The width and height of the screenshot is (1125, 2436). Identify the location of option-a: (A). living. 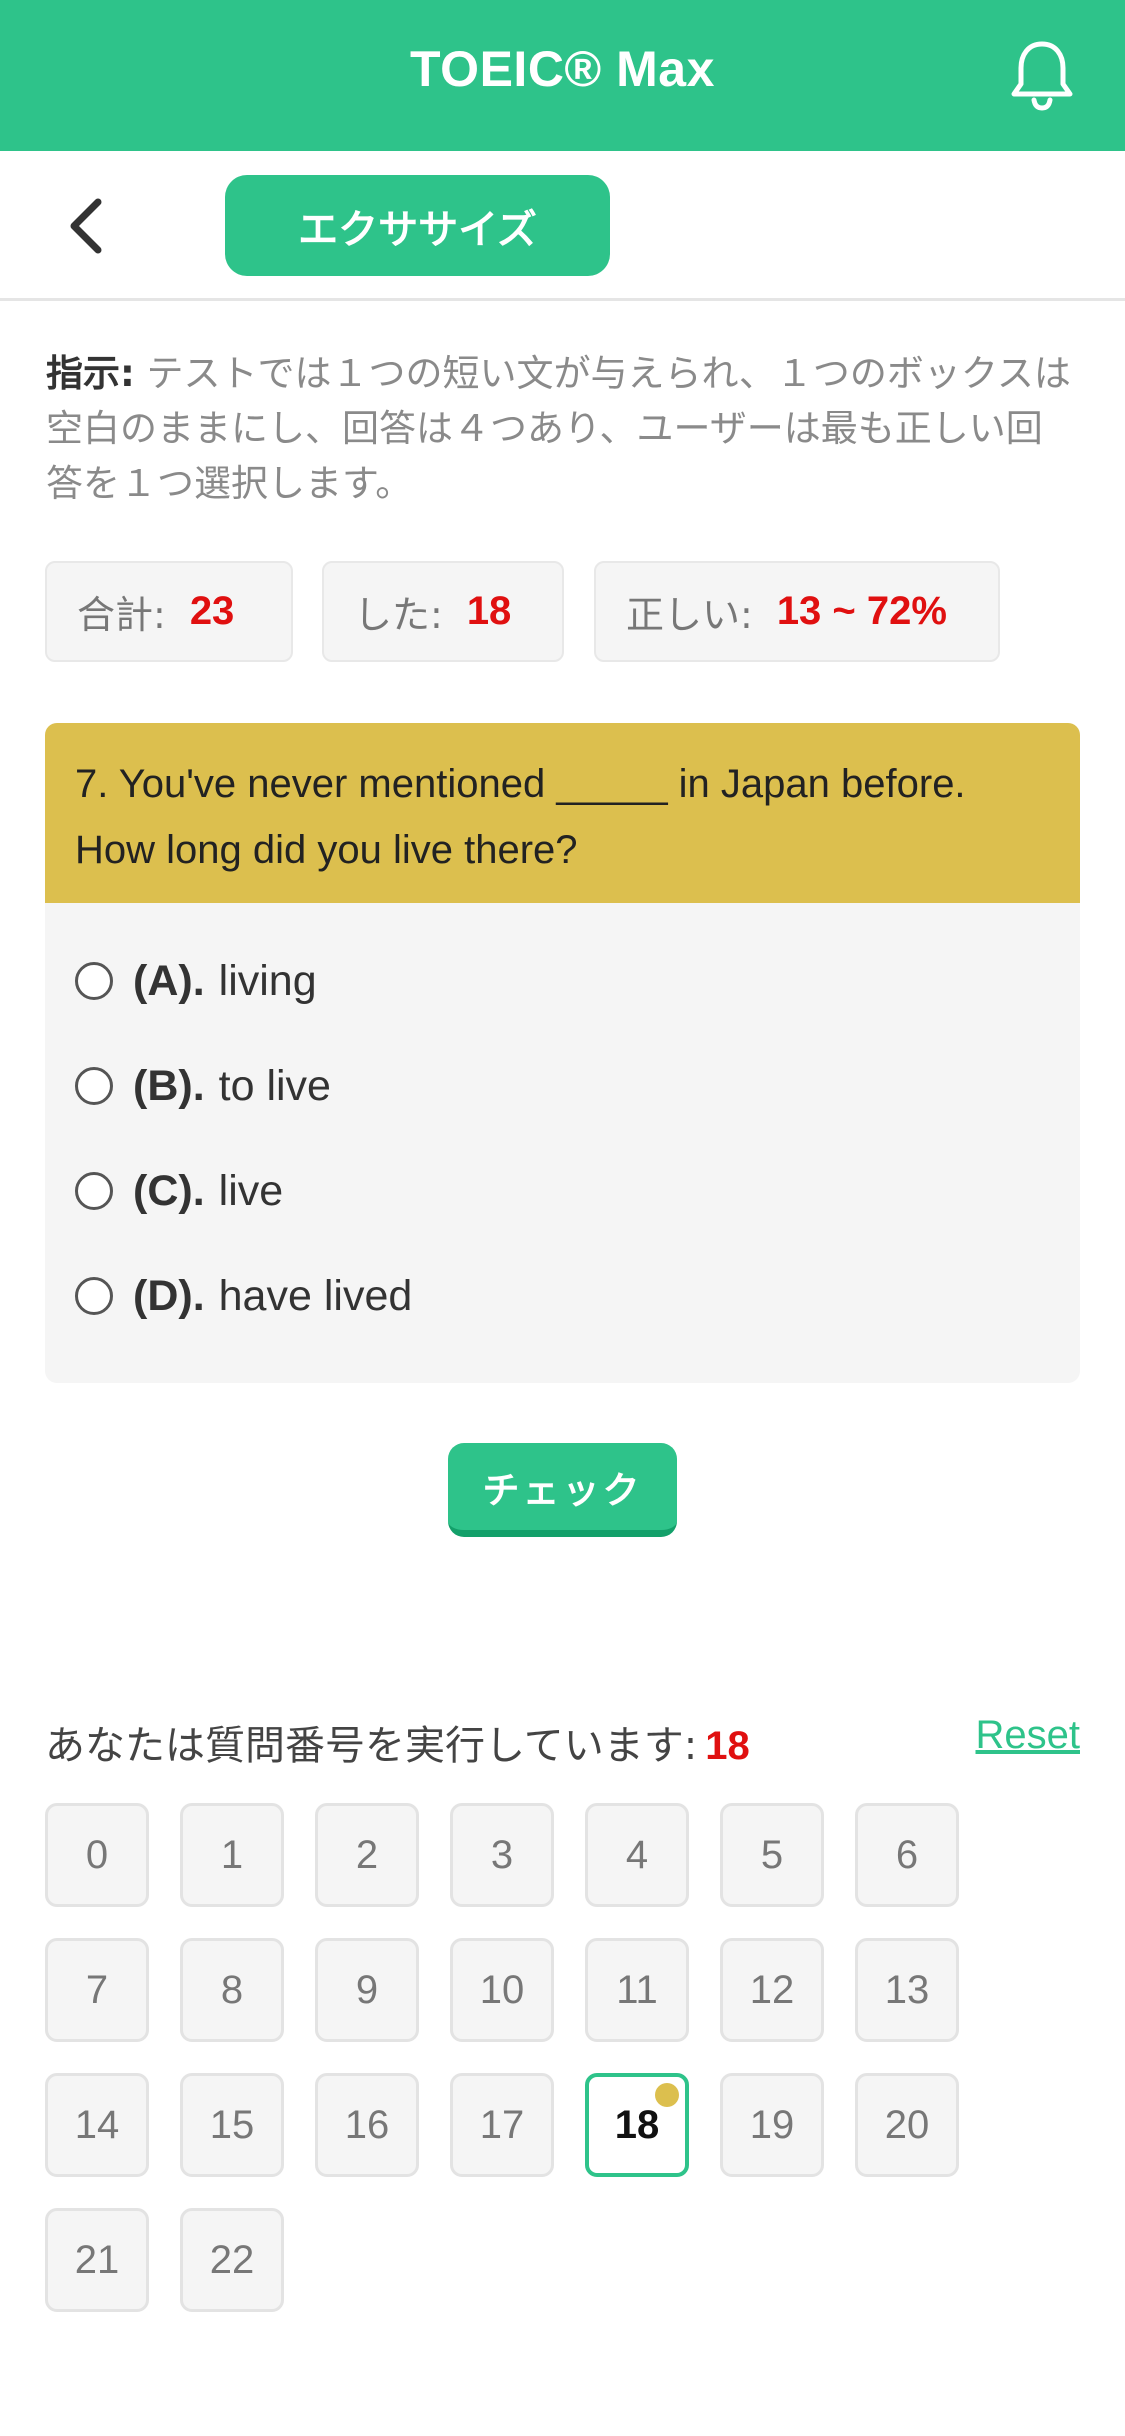
(196, 981).